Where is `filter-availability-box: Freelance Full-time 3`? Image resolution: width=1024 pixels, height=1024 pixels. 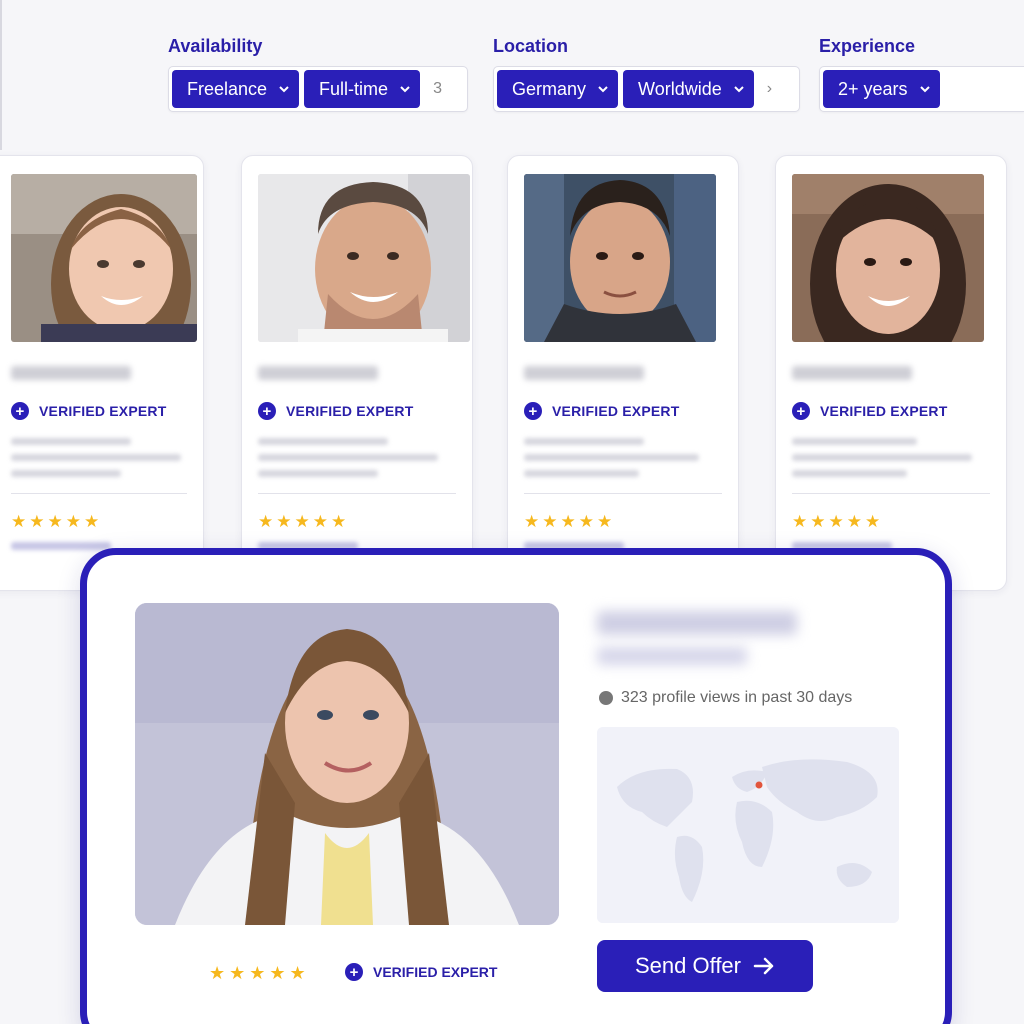
filter-availability-box: Freelance Full-time 3 is located at coordinates (318, 89).